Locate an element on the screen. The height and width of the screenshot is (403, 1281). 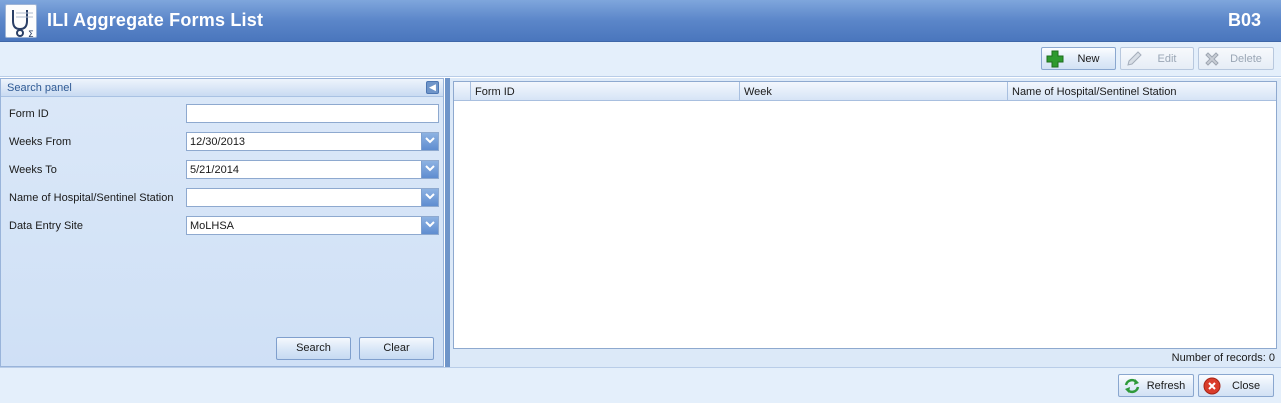
new-button: New is located at coordinates (1078, 58).